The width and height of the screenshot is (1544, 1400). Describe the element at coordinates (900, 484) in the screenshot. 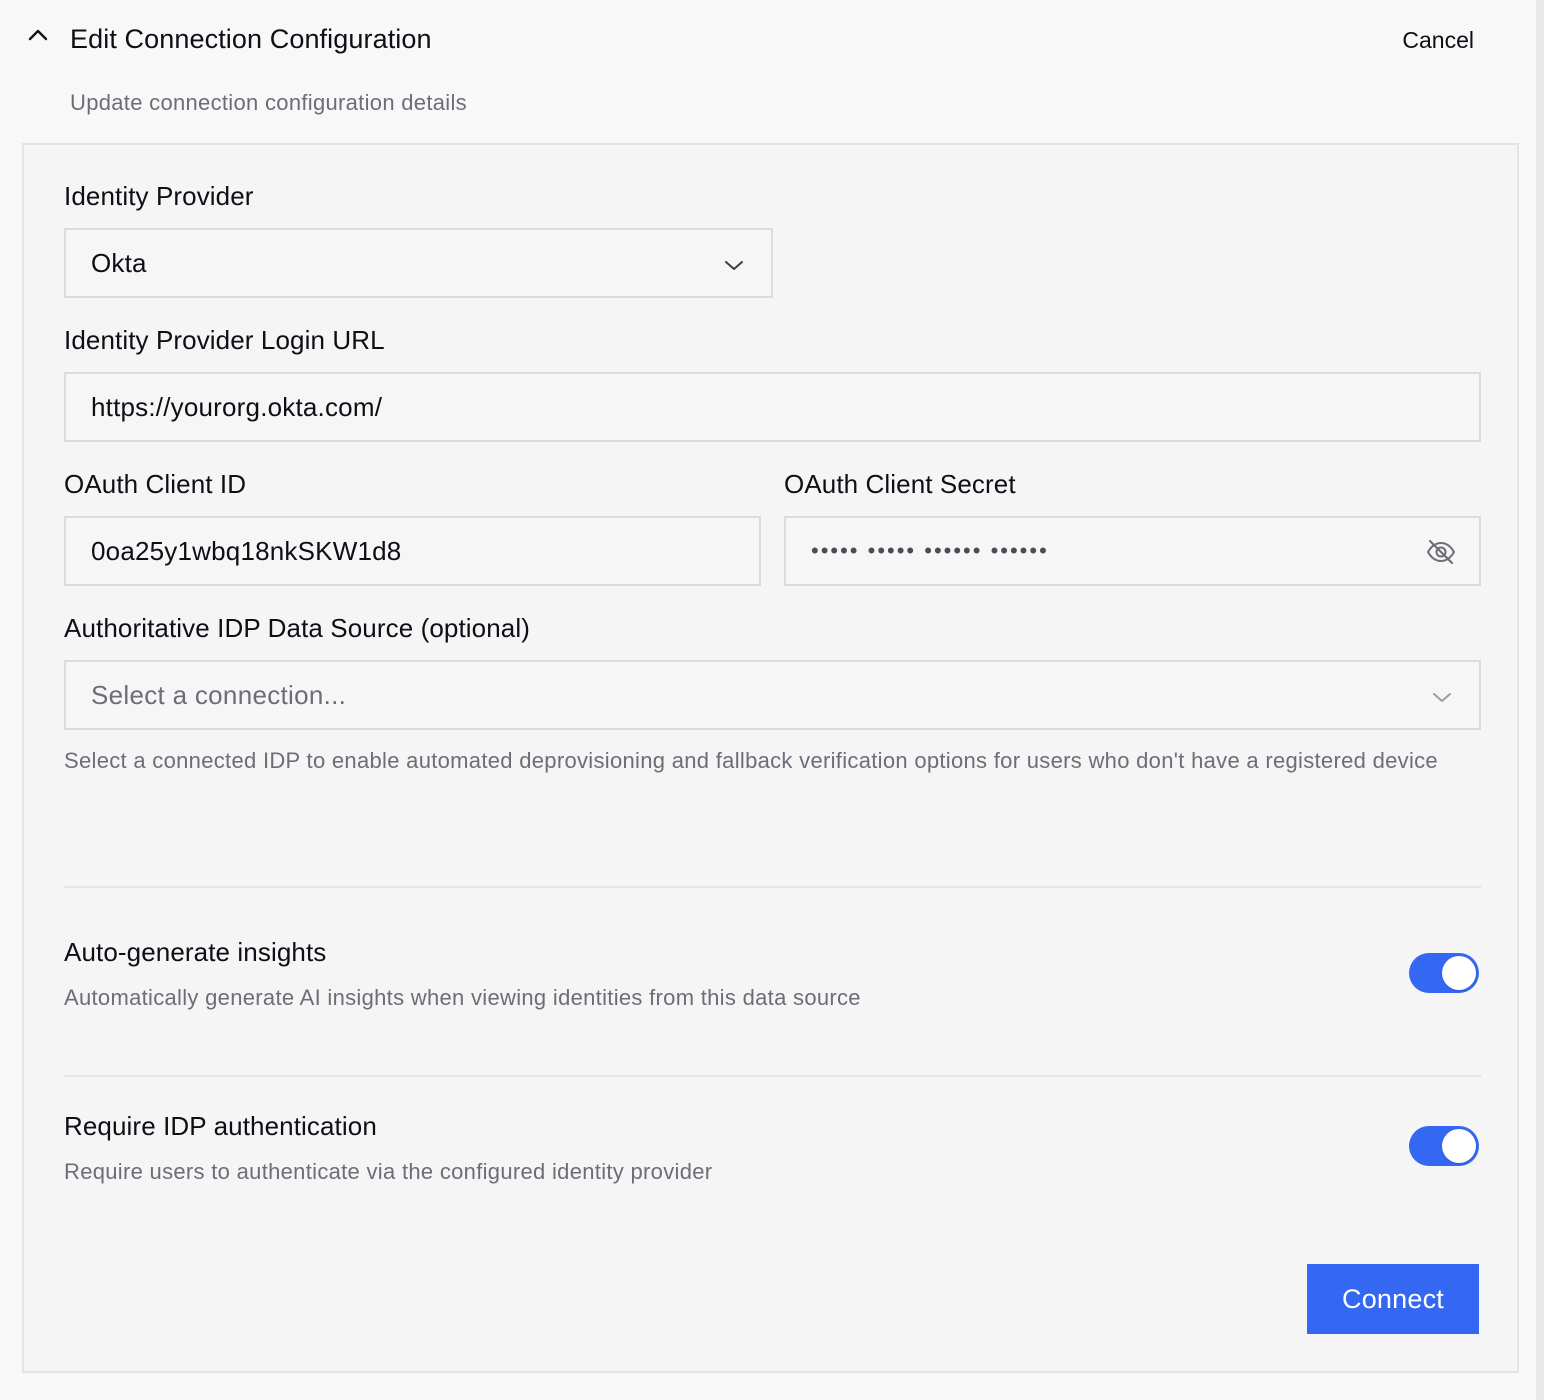

I see `client-secret-label: OAuth Client Secret` at that location.